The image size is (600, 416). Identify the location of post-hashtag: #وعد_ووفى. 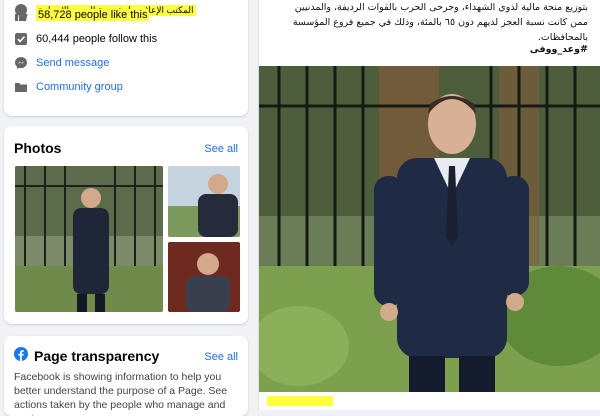
(559, 49).